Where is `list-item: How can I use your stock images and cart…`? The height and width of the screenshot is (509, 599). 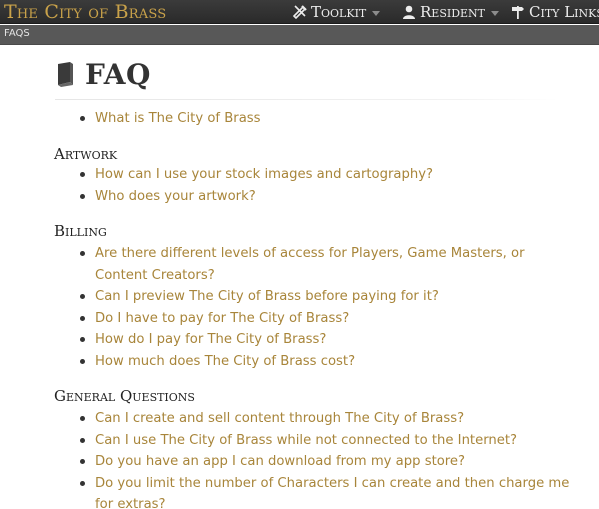 list-item: How can I use your stock images and cart… is located at coordinates (330, 175).